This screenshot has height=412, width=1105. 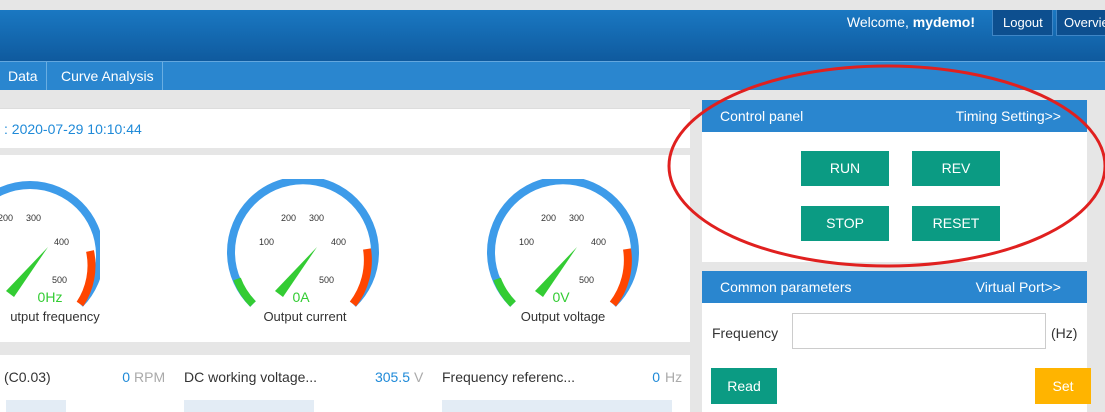 I want to click on nav-item-data: Data, so click(x=23, y=76).